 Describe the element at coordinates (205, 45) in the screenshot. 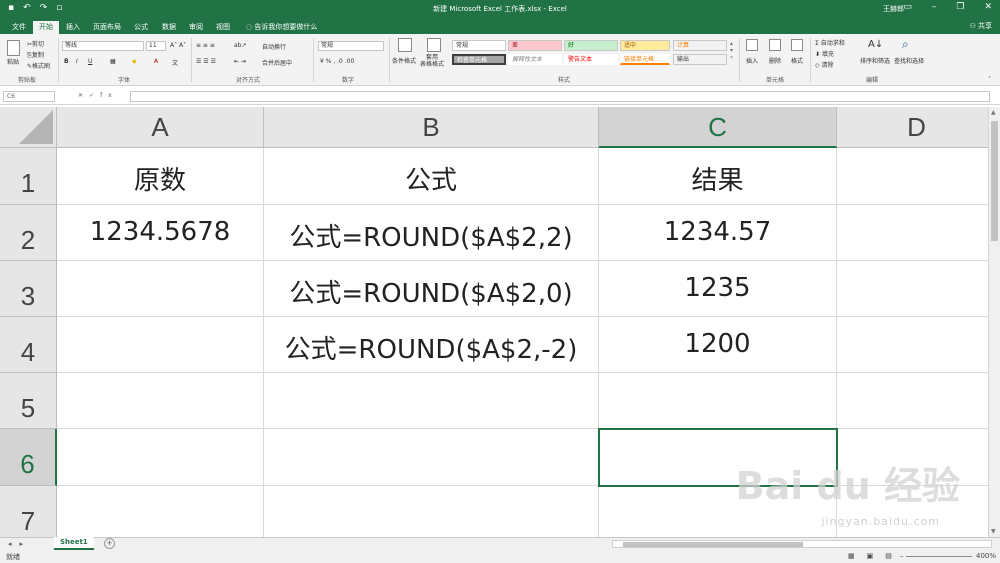

I see `top-align-icon: ≡ ≡ ≡` at that location.